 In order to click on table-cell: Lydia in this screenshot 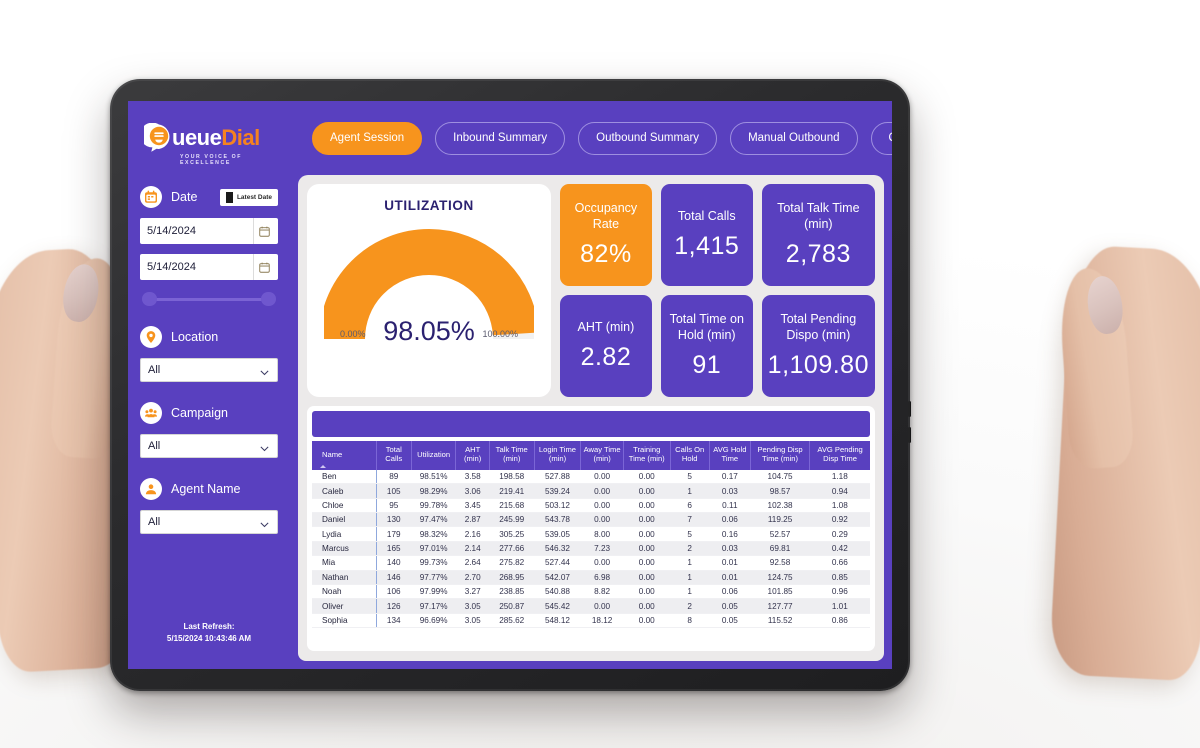, I will do `click(344, 534)`.